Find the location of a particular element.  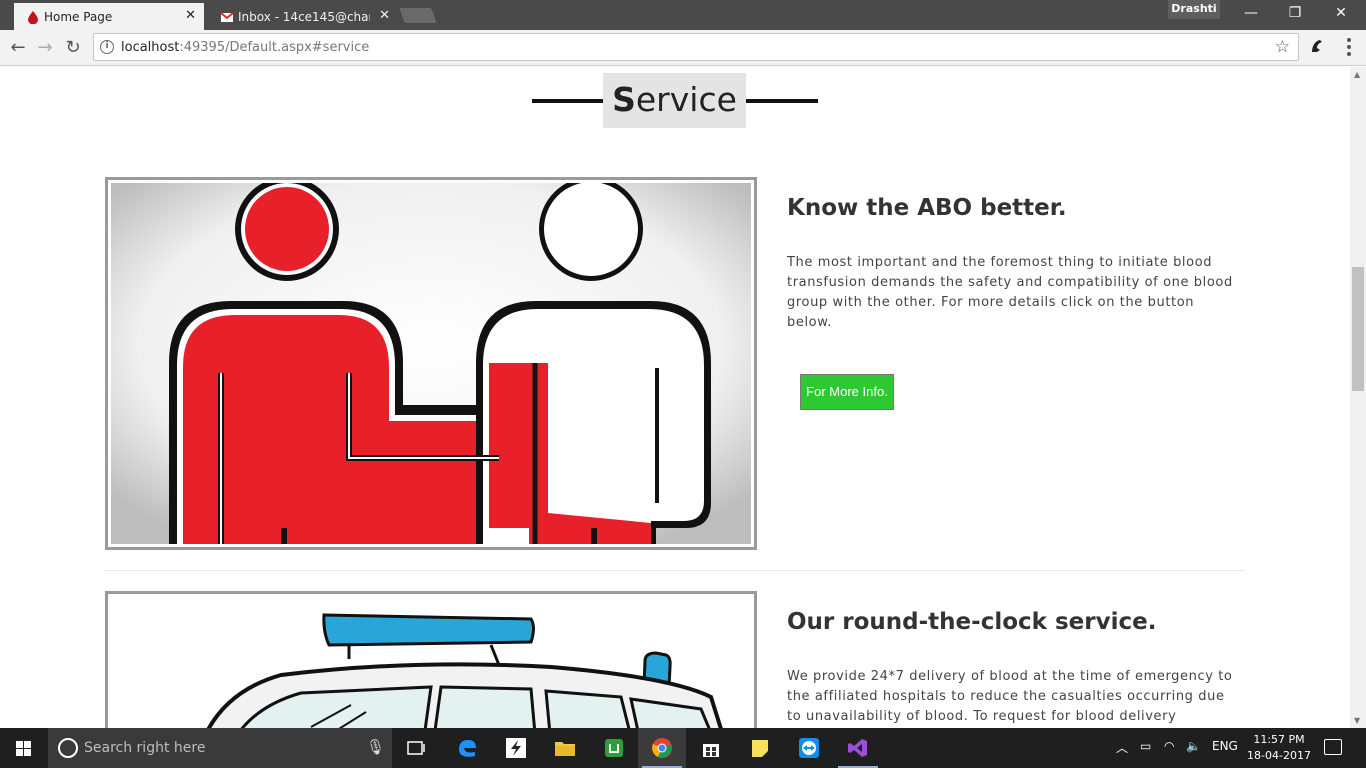

back-icon: ← is located at coordinates (18, 48).